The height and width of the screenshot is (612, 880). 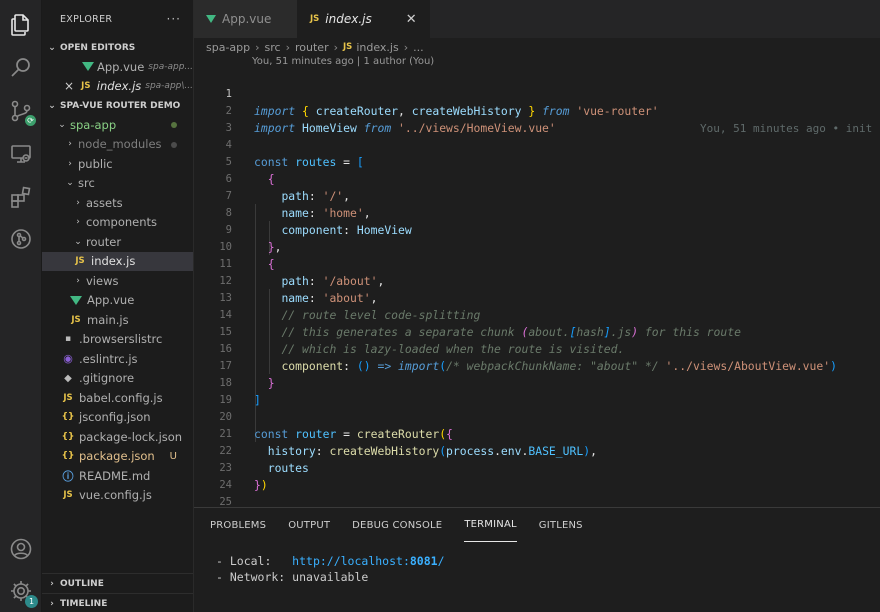 I want to click on chevron-down-icon: ⌄, so click(x=52, y=47).